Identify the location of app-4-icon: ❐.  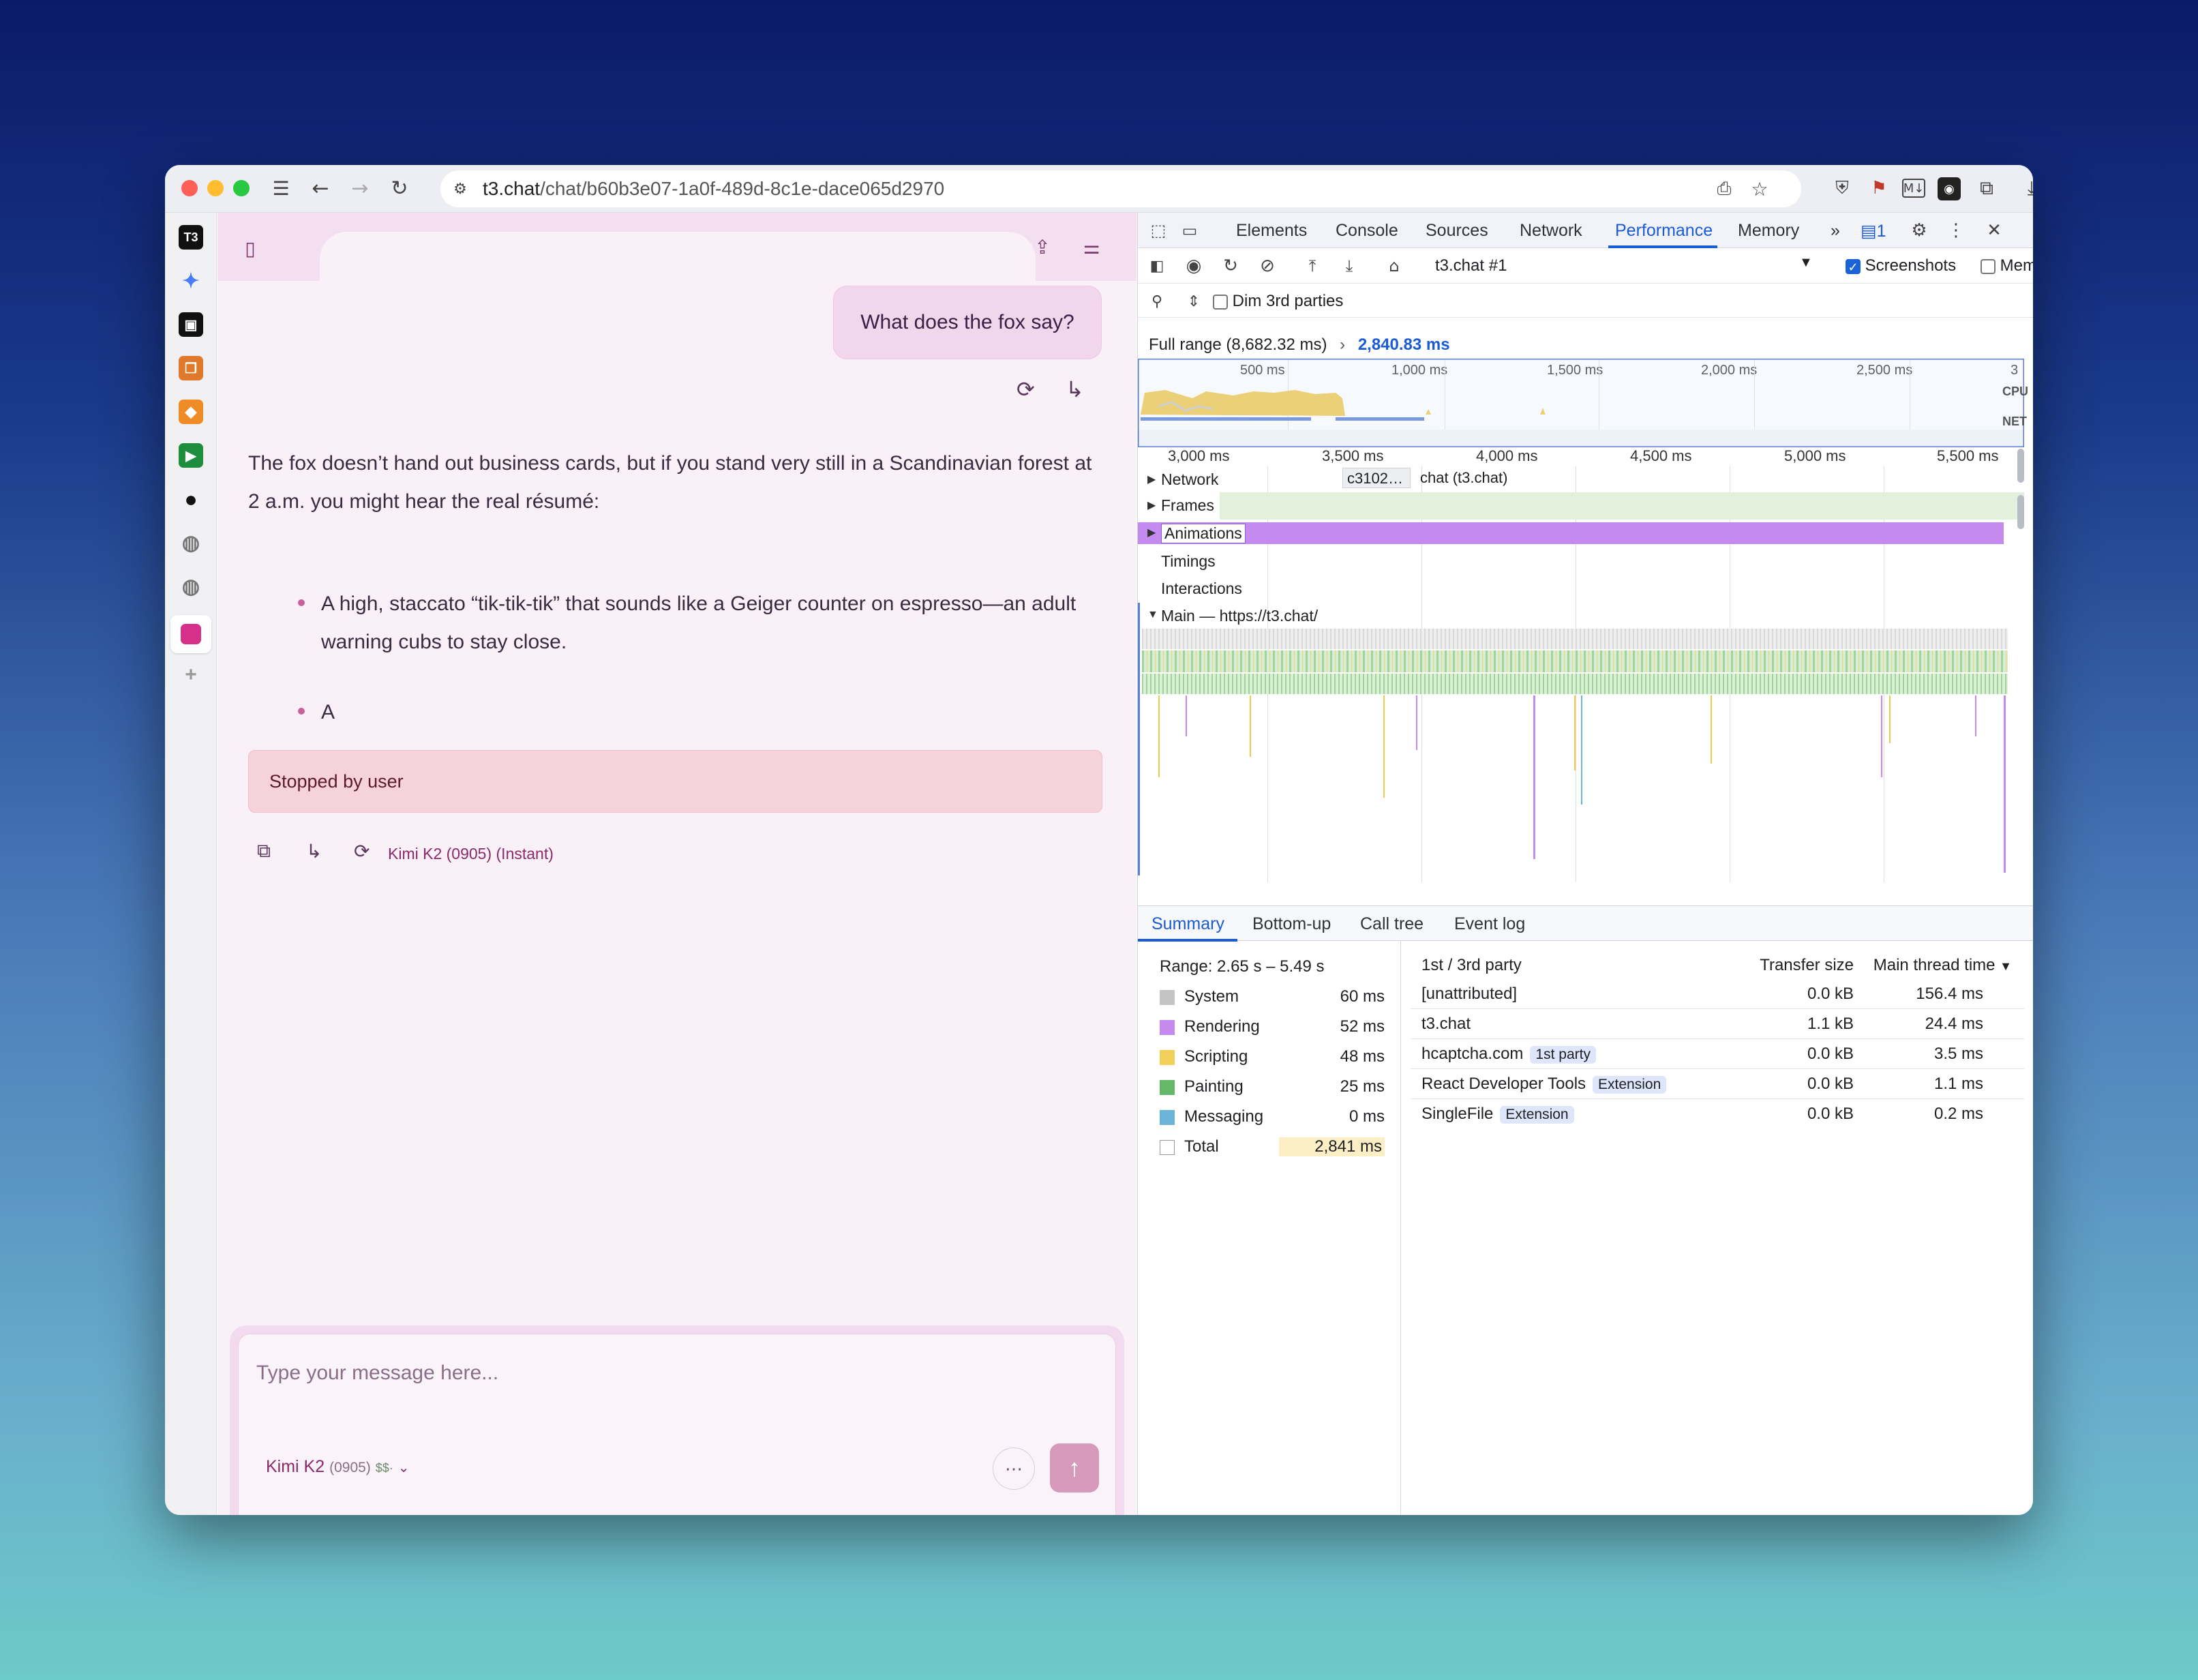
(191, 368).